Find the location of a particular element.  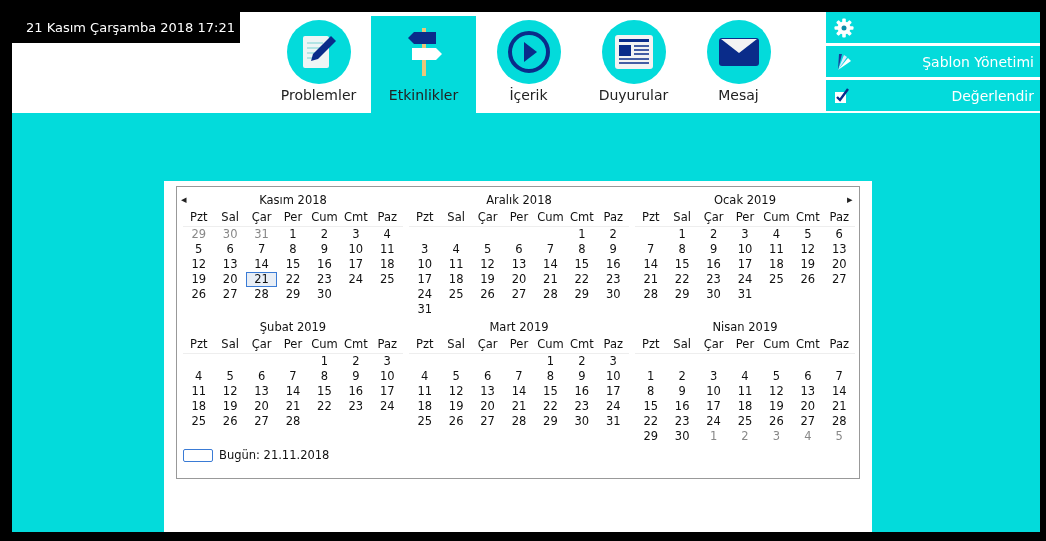

previous-month-button: ◂ is located at coordinates (184, 199).